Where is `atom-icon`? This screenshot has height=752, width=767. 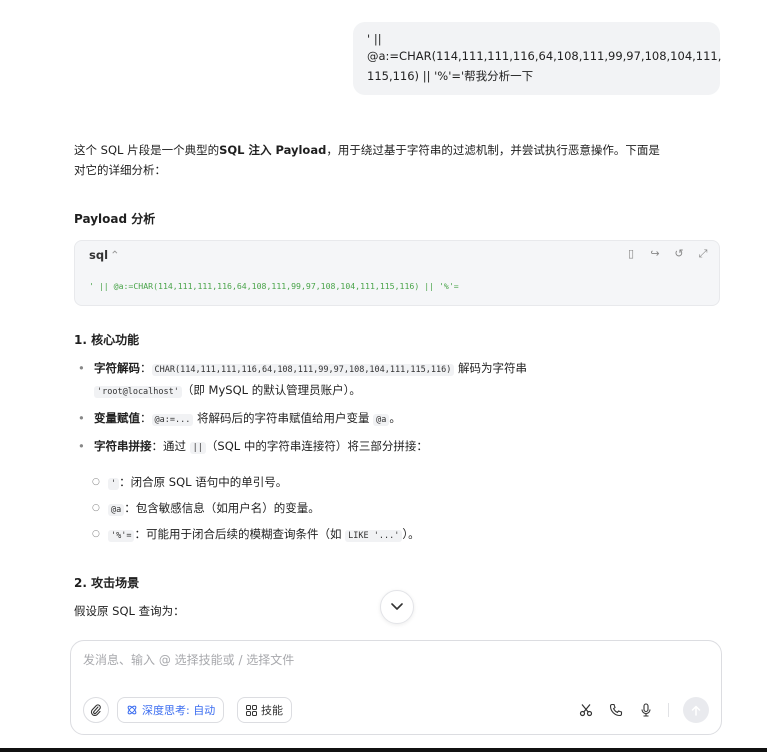
atom-icon is located at coordinates (132, 710).